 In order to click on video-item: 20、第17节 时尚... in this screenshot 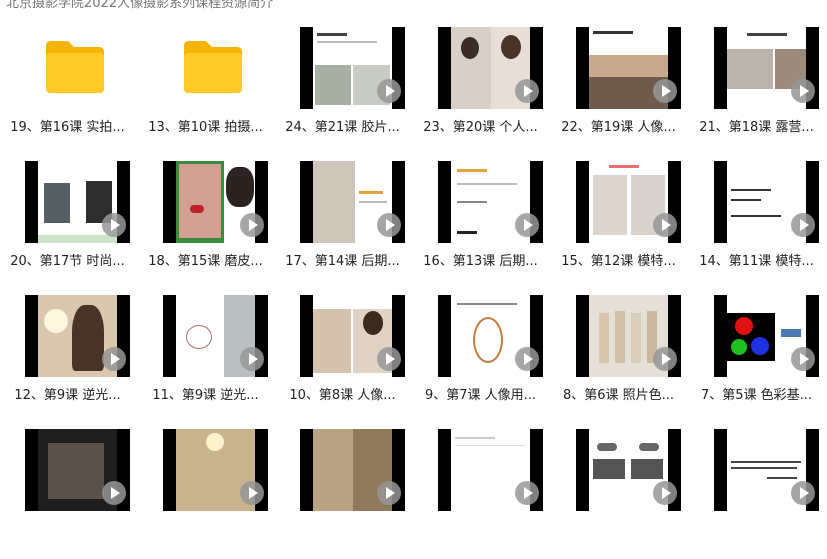, I will do `click(69, 226)`.